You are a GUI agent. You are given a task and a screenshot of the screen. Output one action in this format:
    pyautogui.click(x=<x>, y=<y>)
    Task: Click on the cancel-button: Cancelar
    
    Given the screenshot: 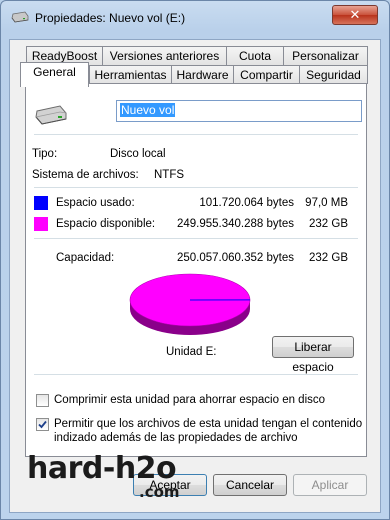 What is the action you would take?
    pyautogui.click(x=250, y=485)
    